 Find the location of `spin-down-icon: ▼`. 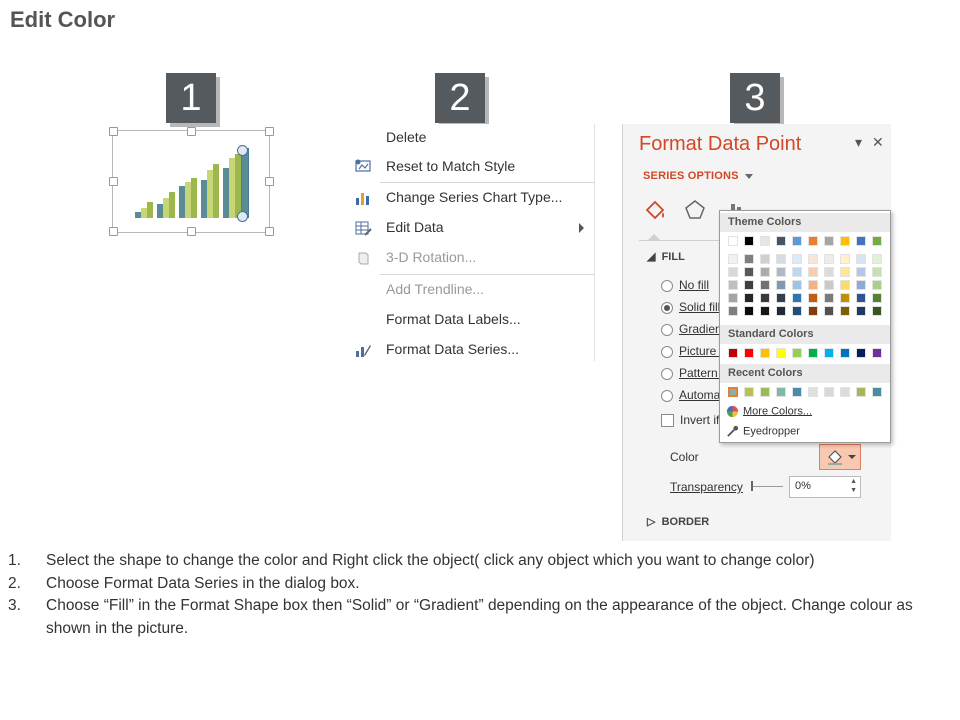

spin-down-icon: ▼ is located at coordinates (853, 490).